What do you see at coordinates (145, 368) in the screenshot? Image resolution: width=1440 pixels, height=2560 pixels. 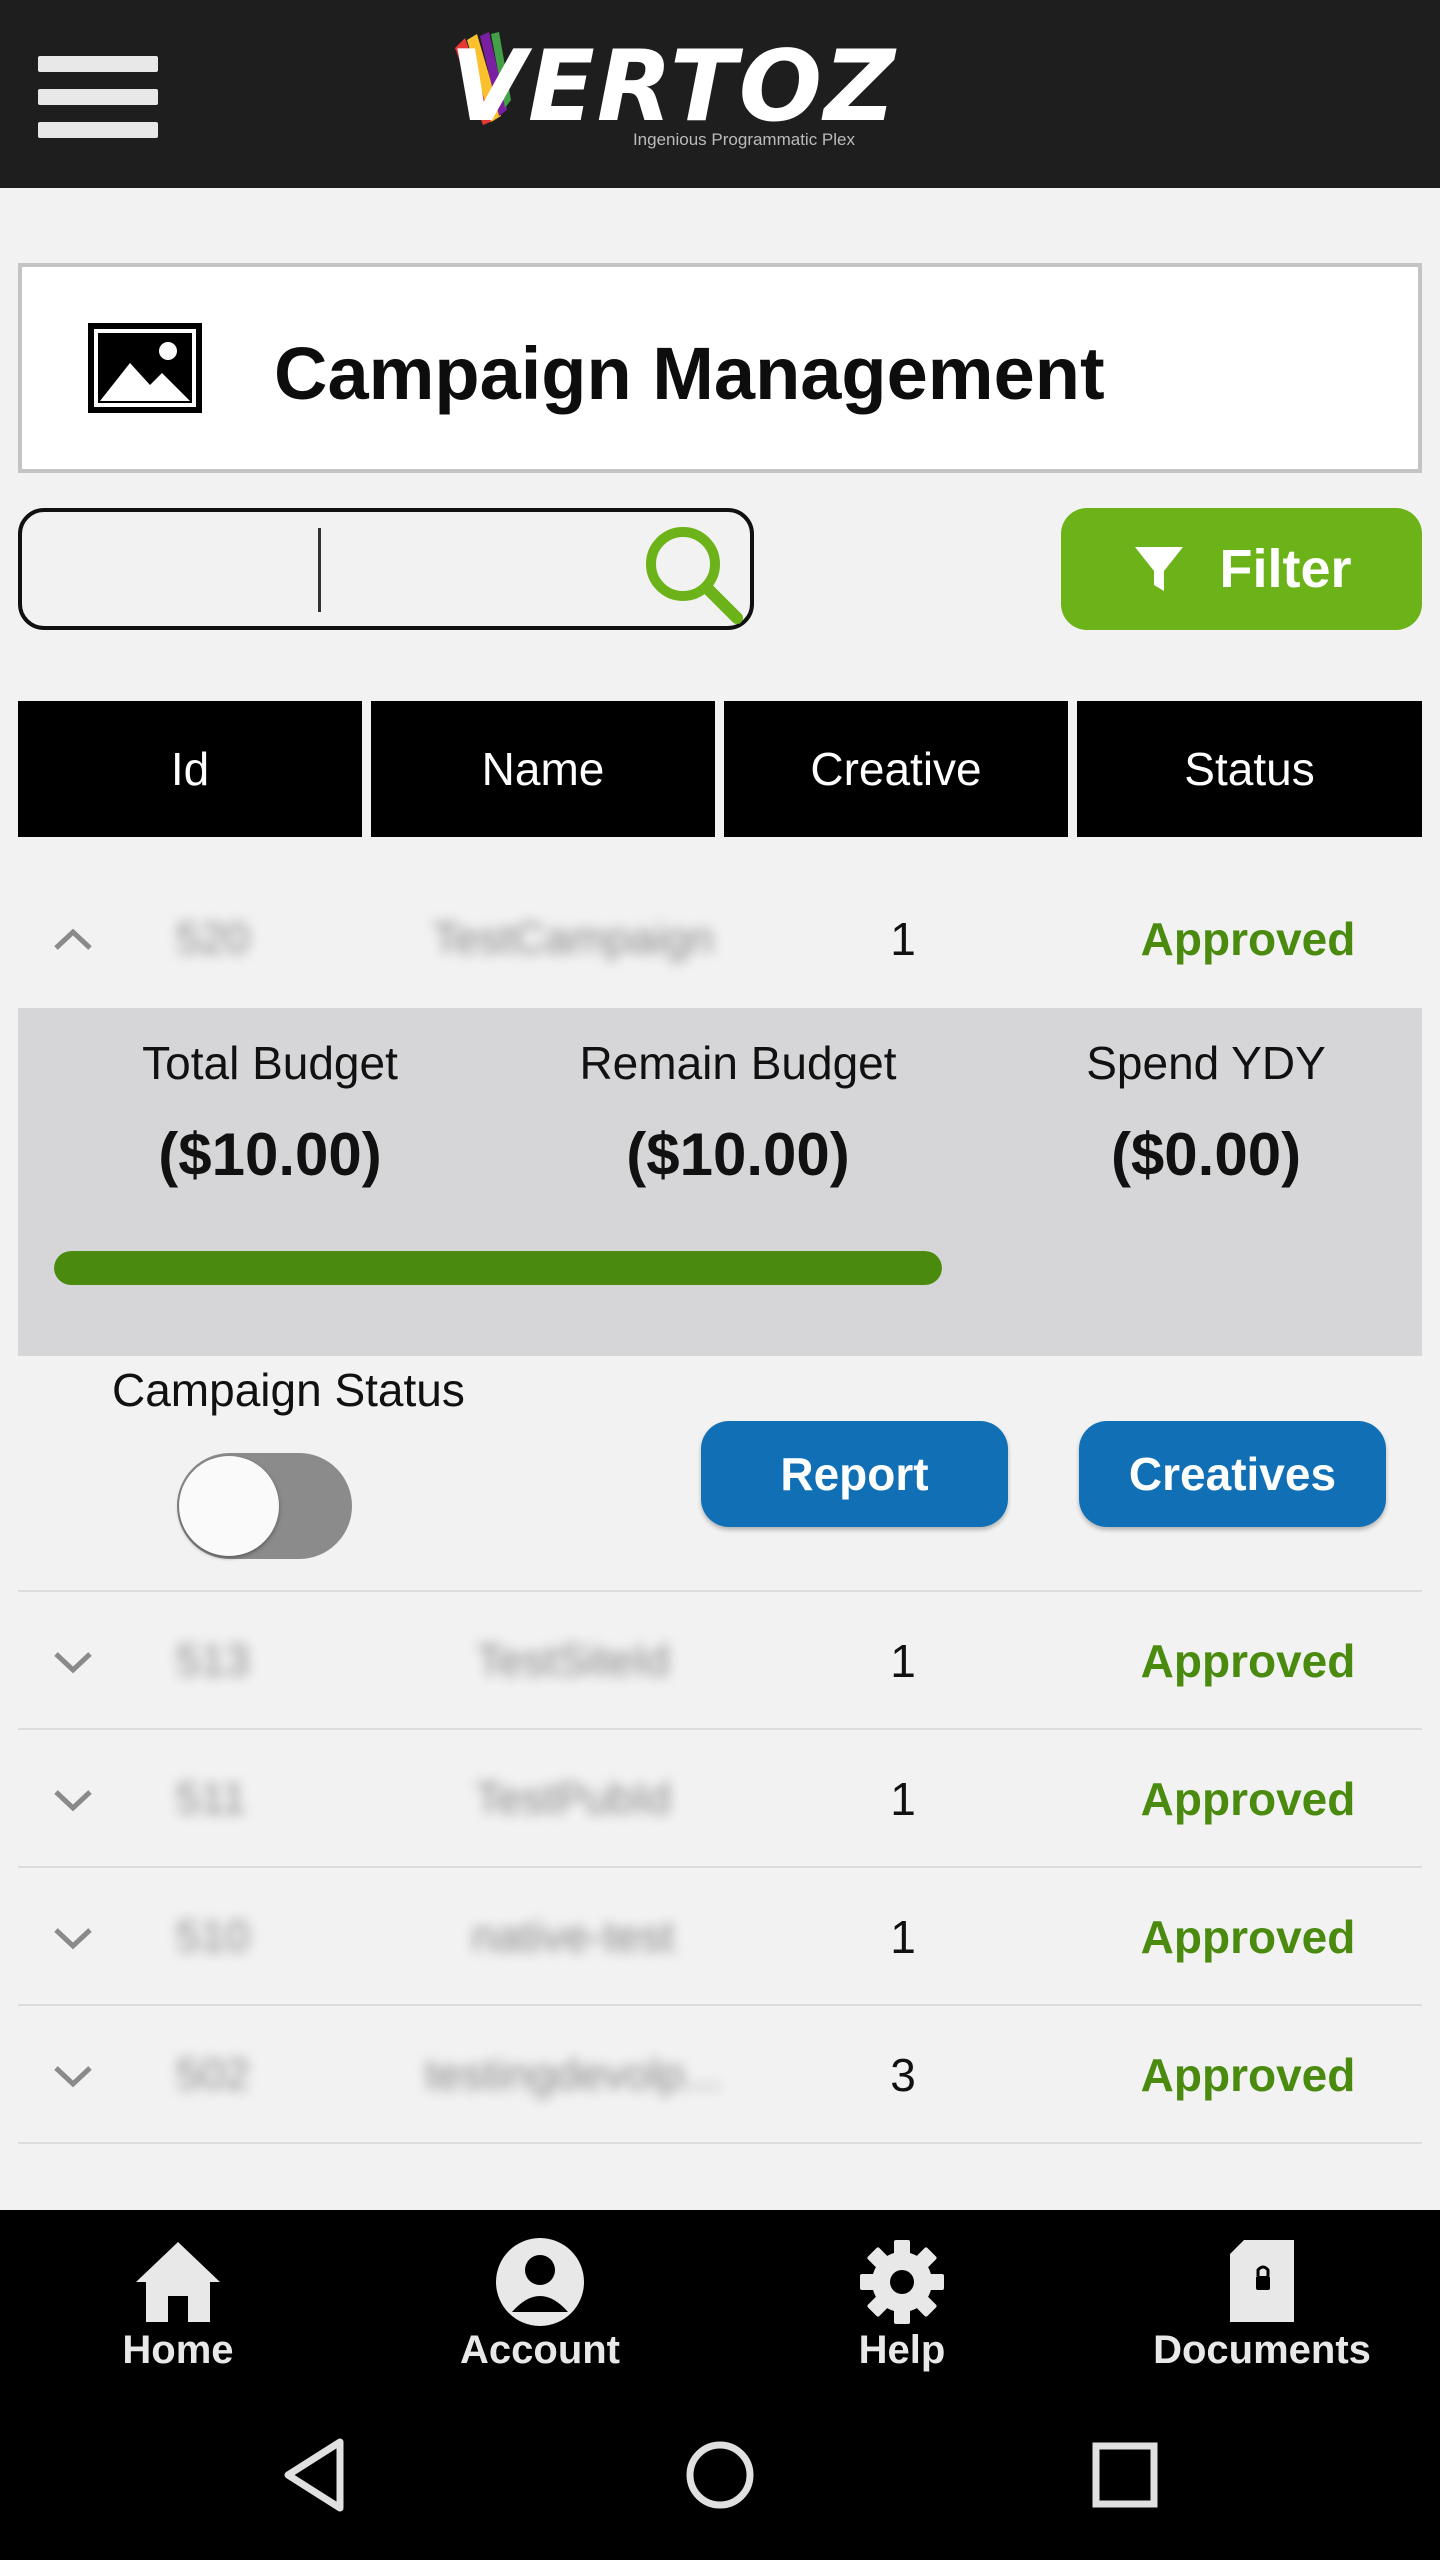 I see `image-icon` at bounding box center [145, 368].